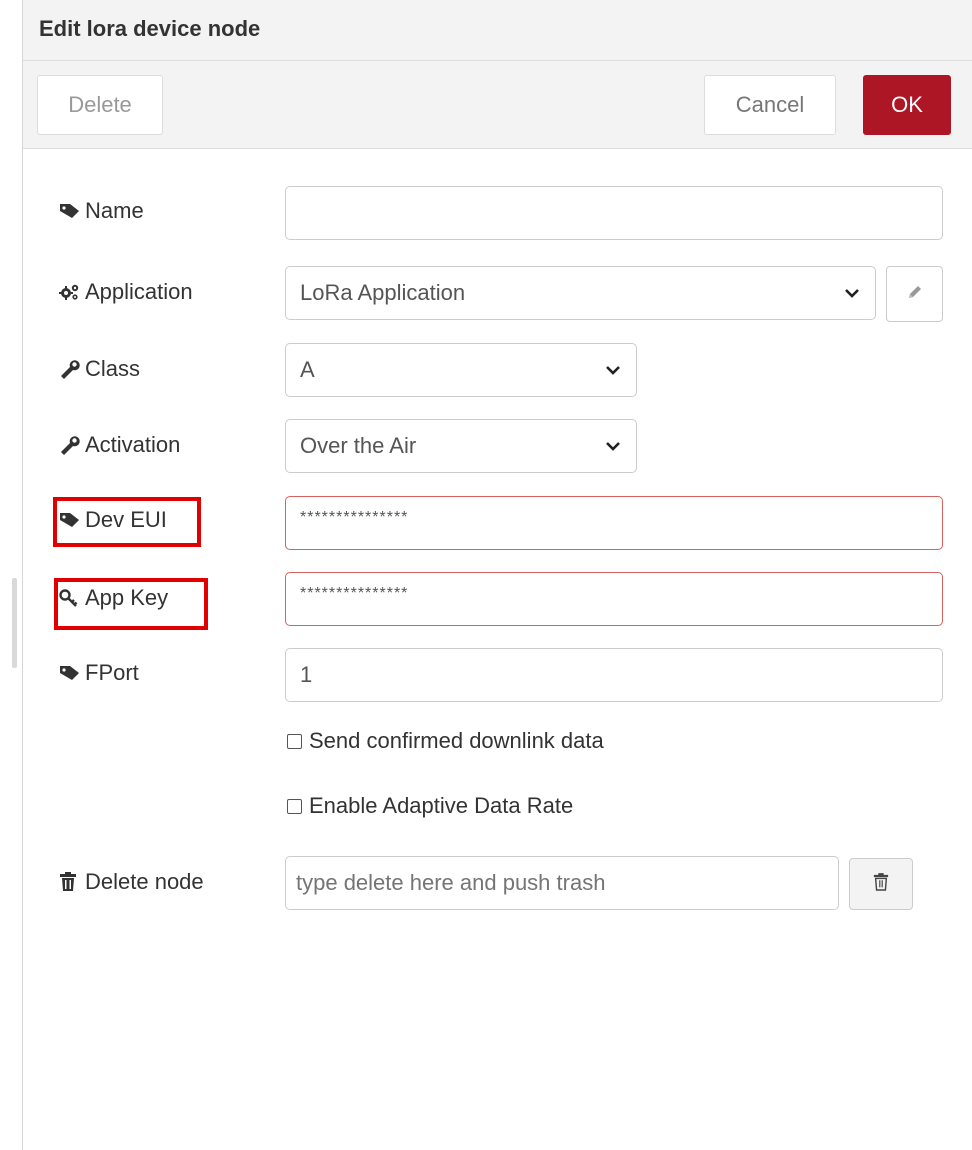  Describe the element at coordinates (294, 806) in the screenshot. I see `adaptive-data-rate-checkbox` at that location.